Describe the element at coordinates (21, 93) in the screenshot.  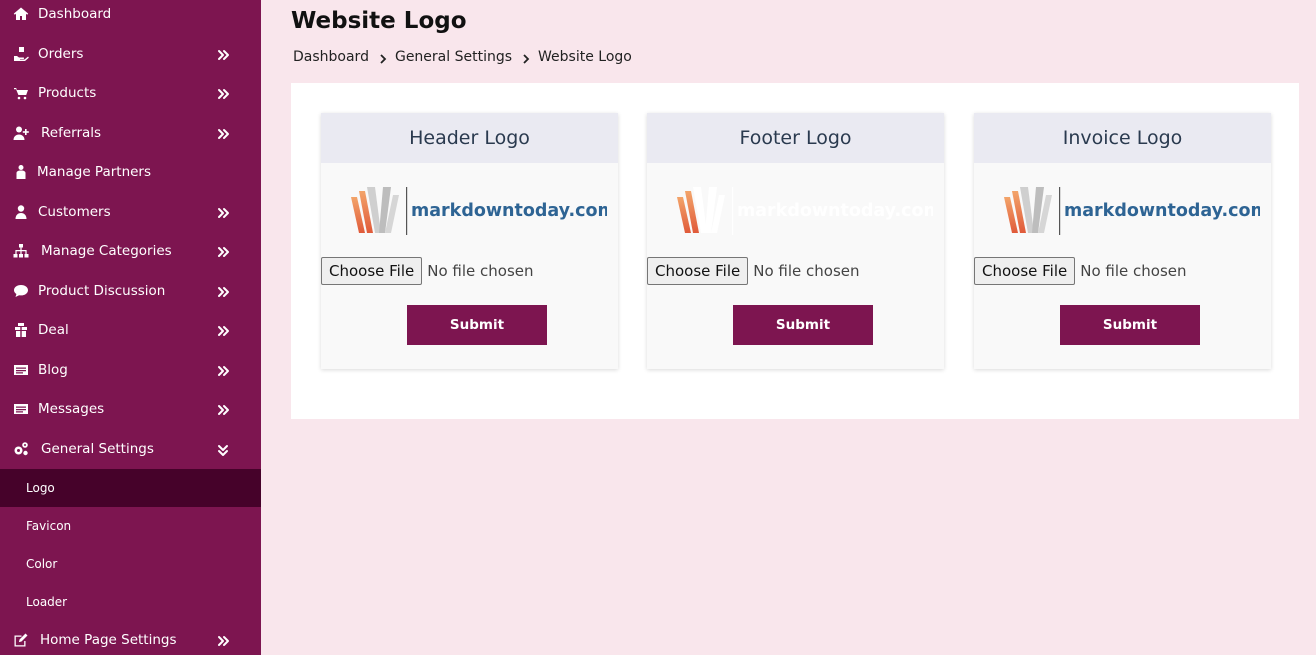
I see `cart-icon` at that location.